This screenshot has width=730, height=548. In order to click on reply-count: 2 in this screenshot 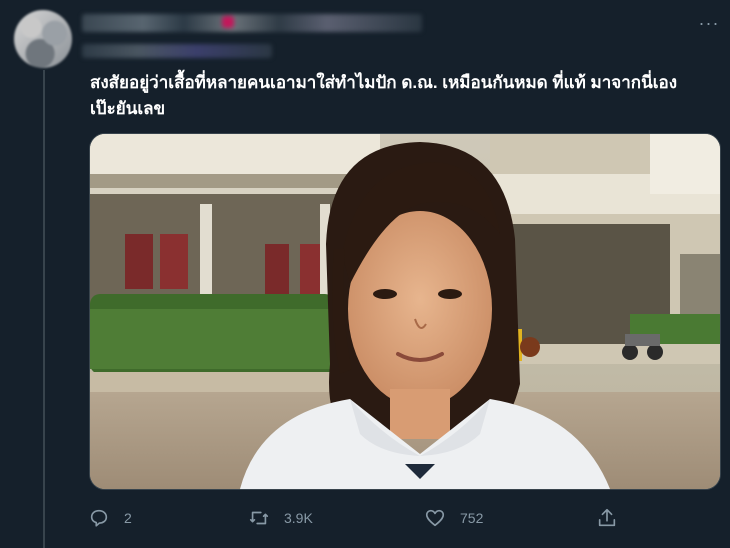, I will do `click(128, 518)`.